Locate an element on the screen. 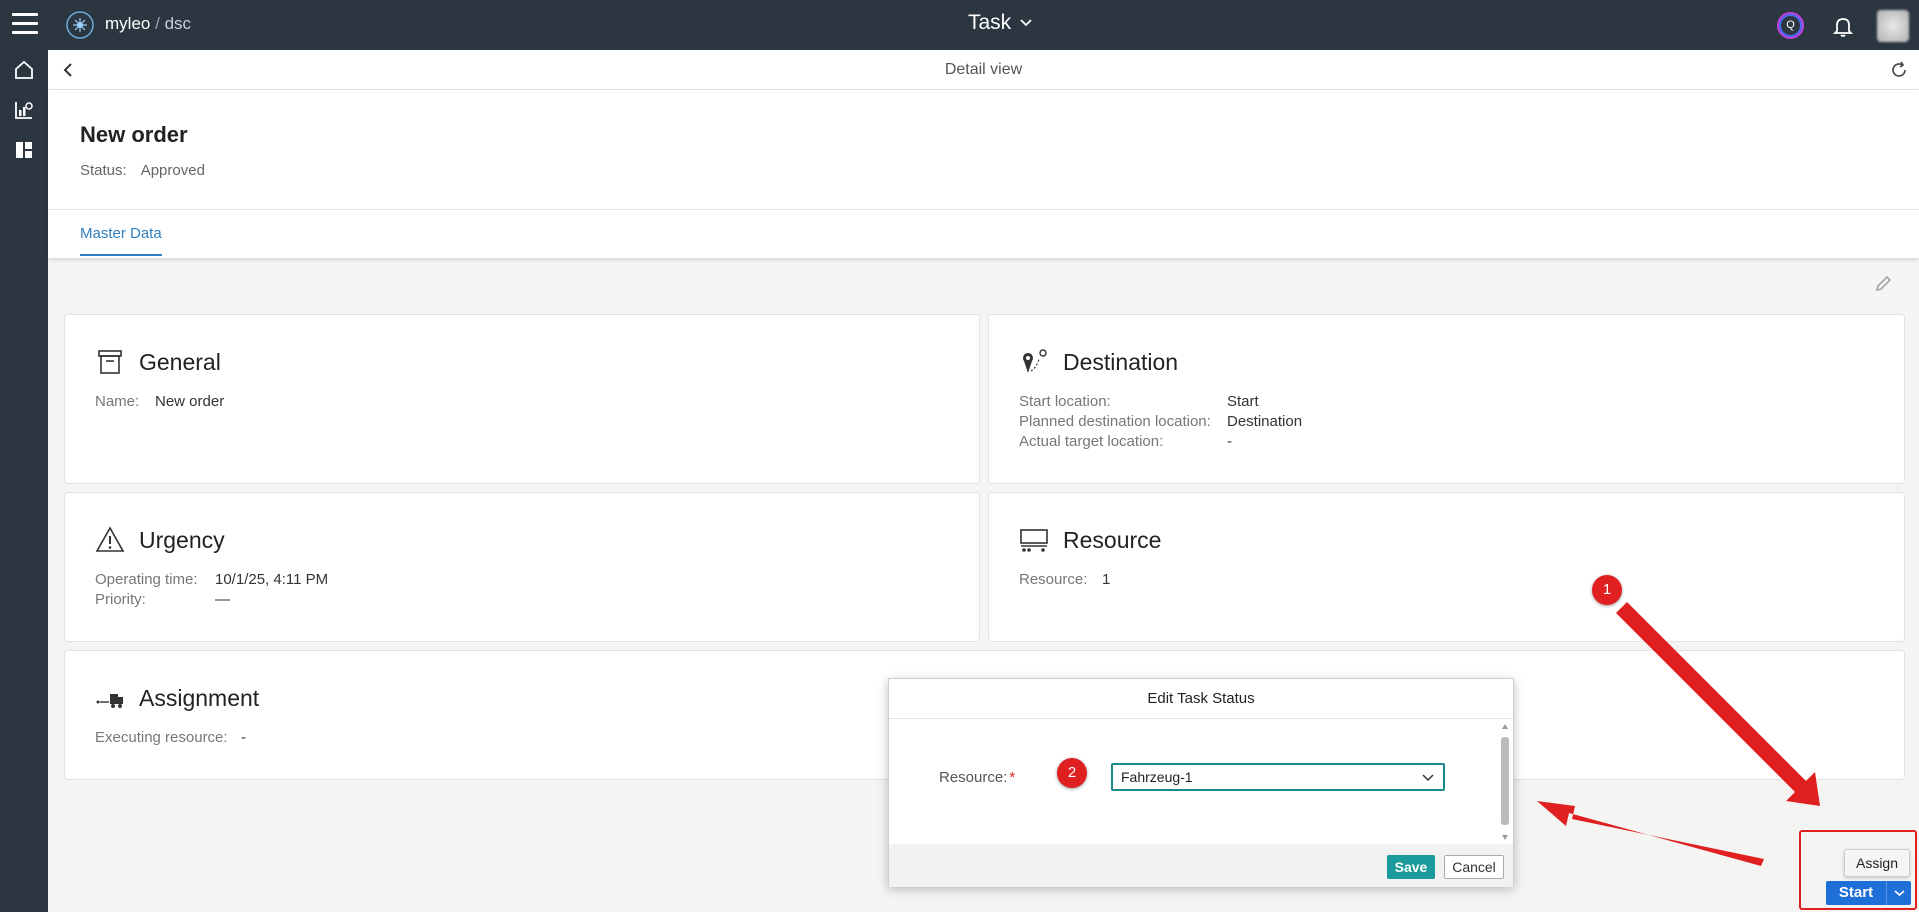 The width and height of the screenshot is (1919, 912). actual-target-row: Actual target location: - is located at coordinates (1125, 441).